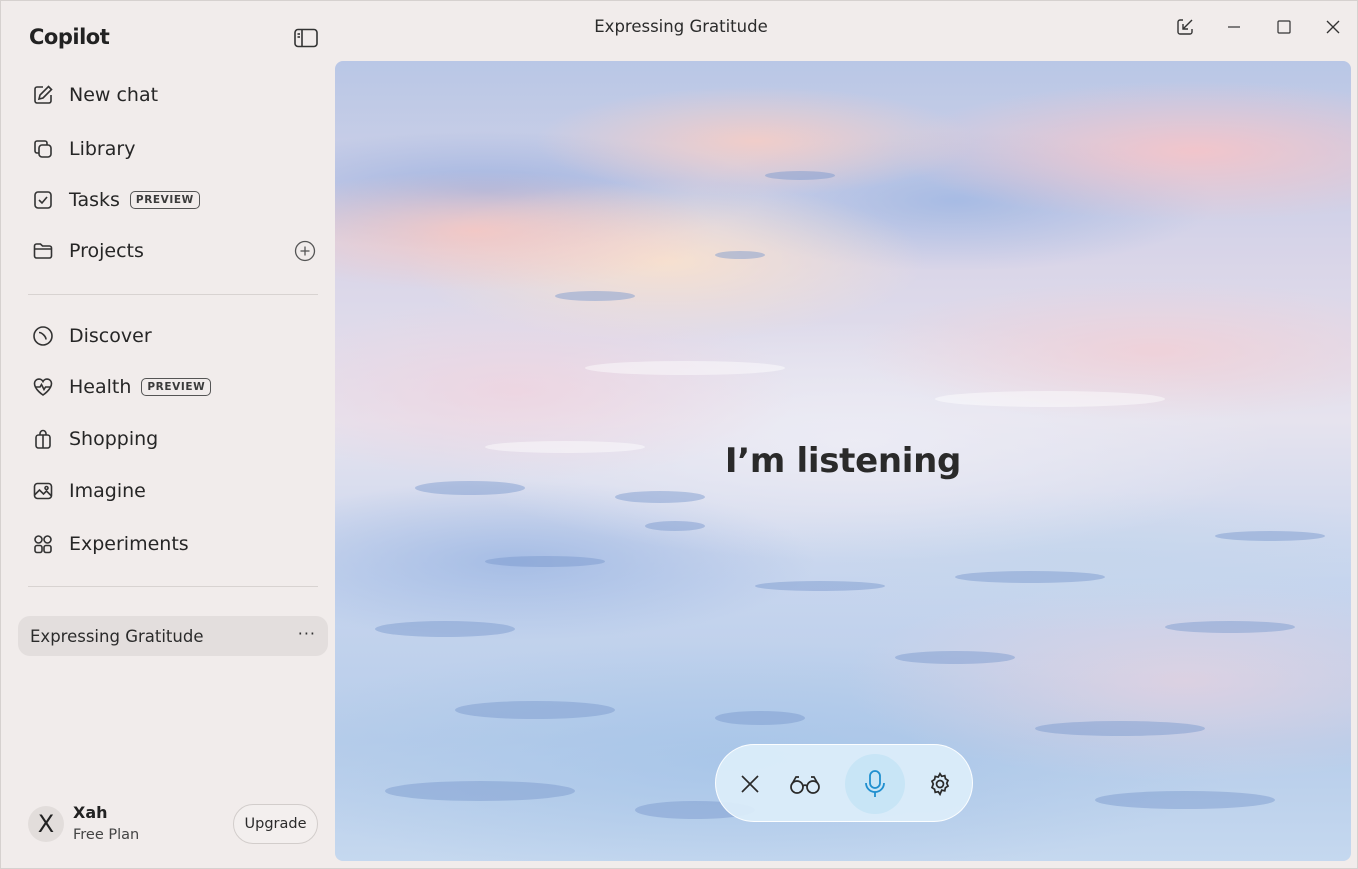 This screenshot has width=1358, height=869. I want to click on sidebar-item-discover: Discover, so click(169, 336).